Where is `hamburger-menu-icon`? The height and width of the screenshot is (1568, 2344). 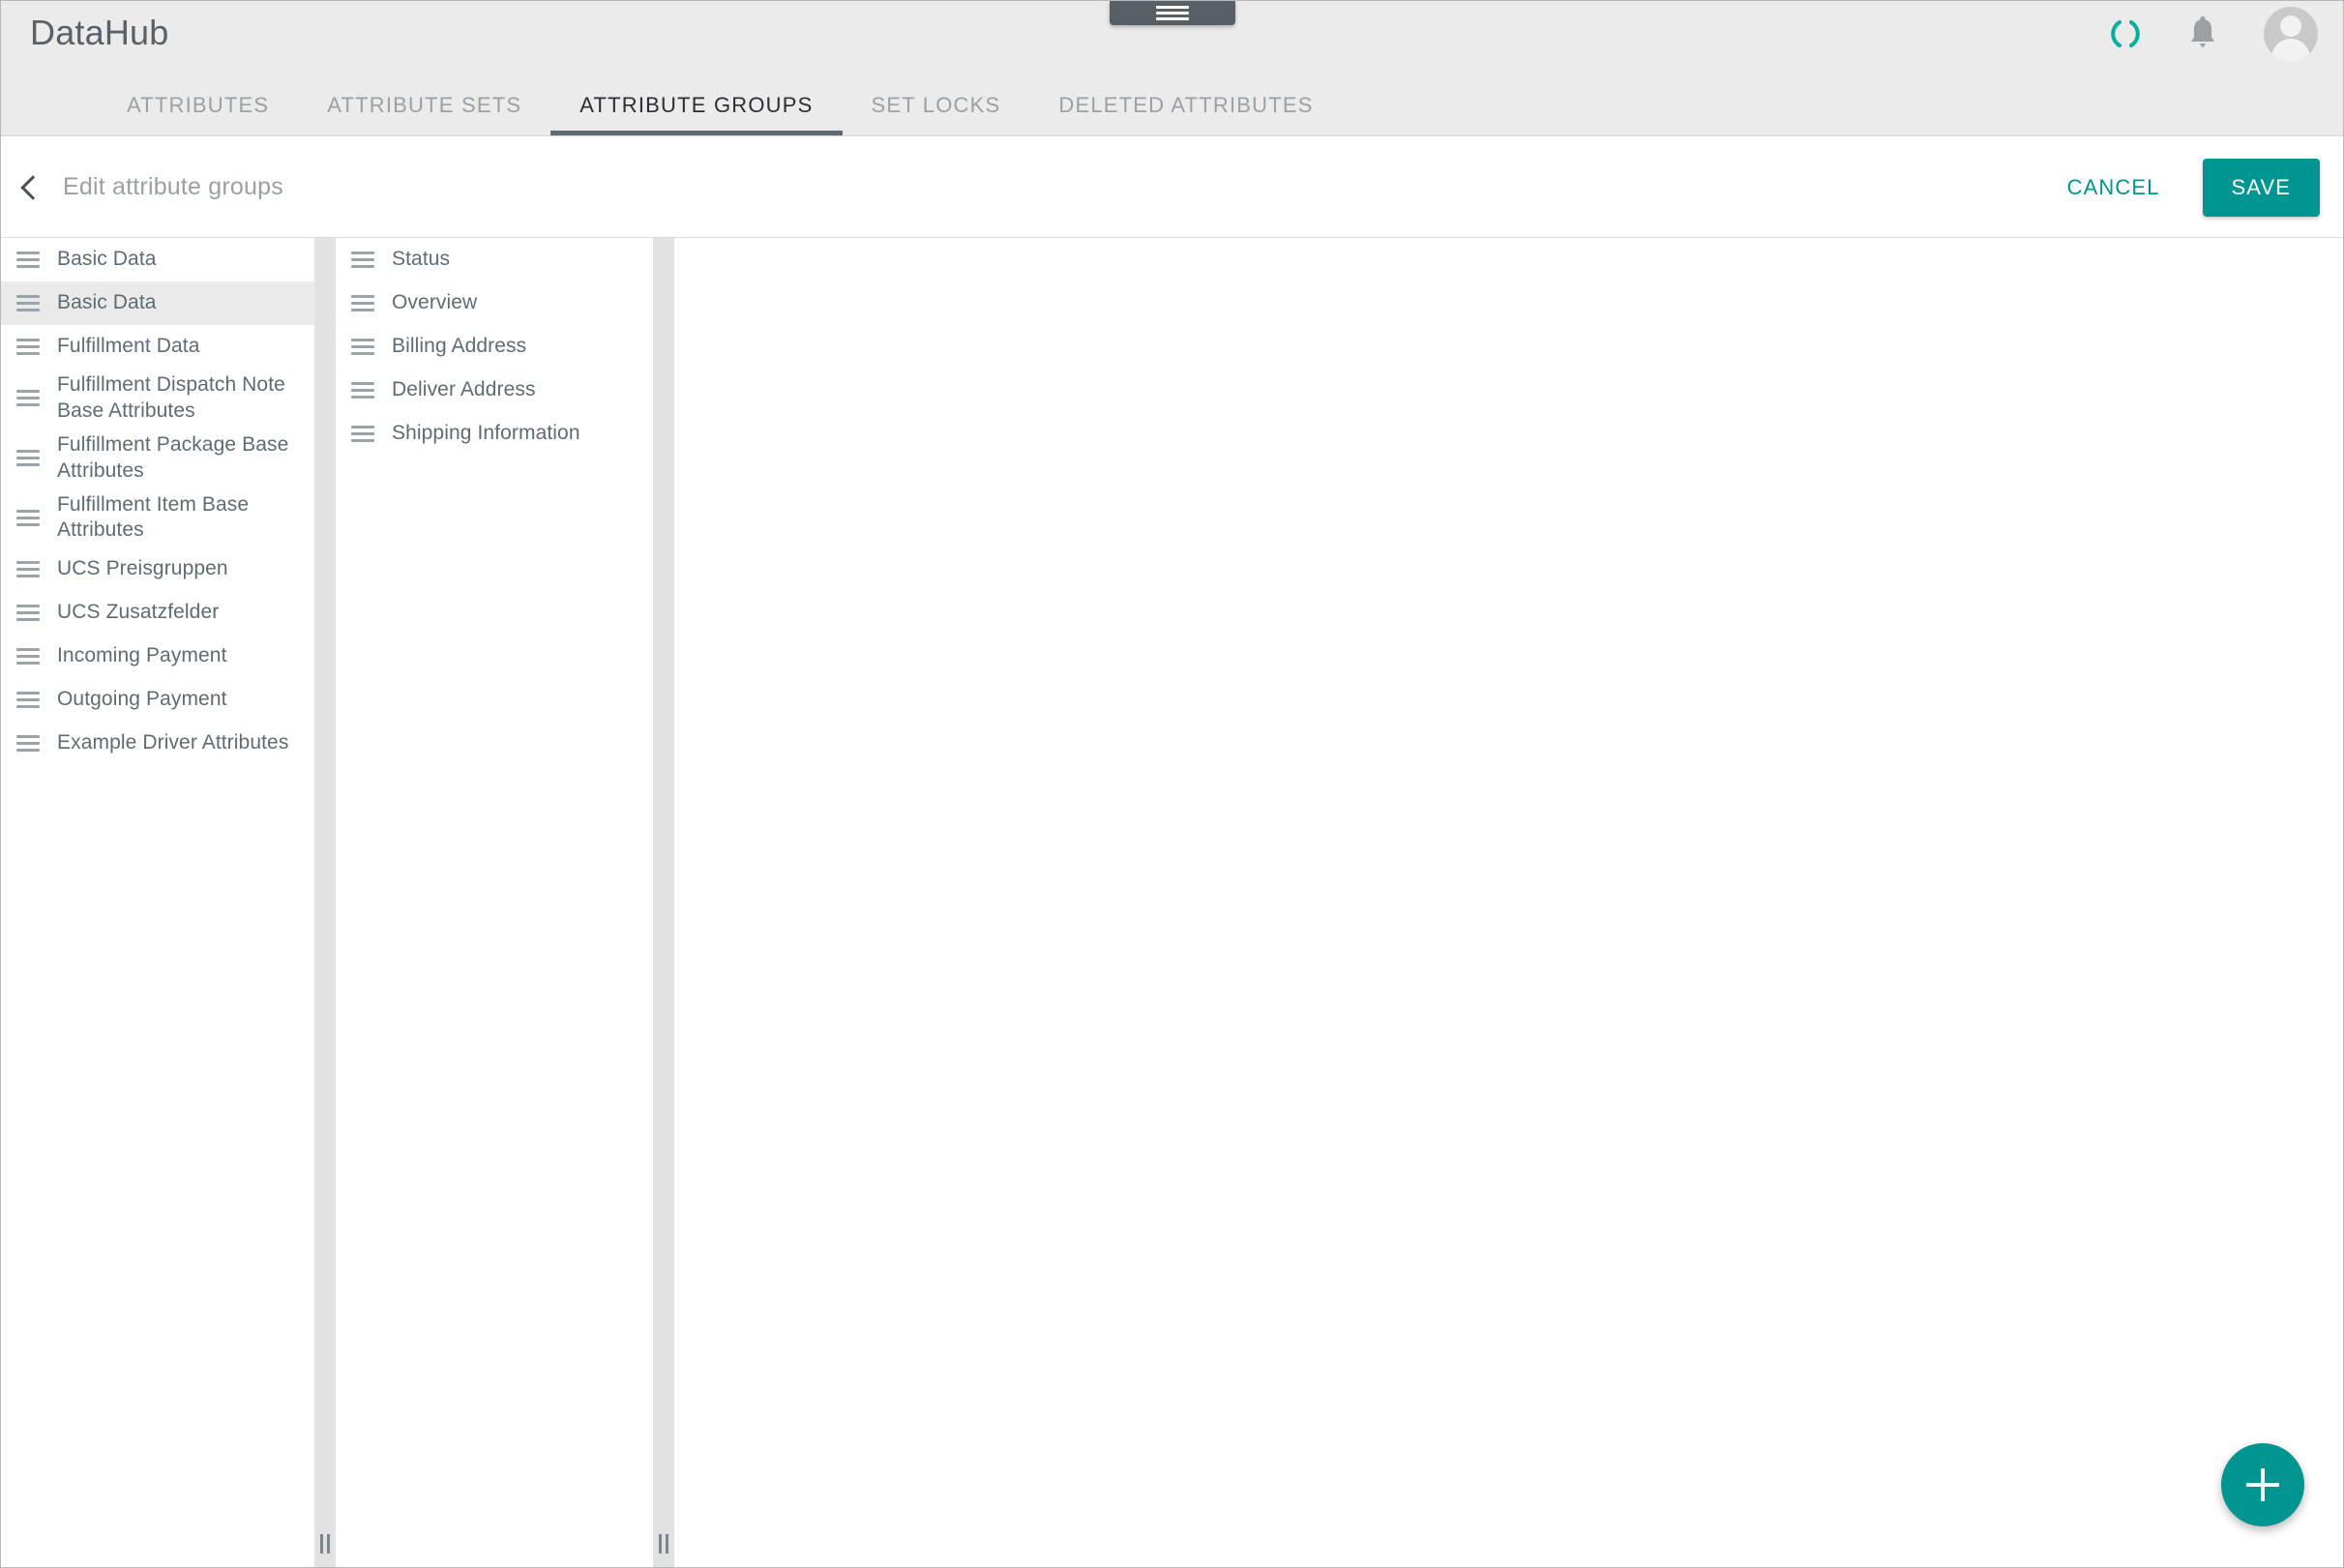
hamburger-menu-icon is located at coordinates (1172, 13).